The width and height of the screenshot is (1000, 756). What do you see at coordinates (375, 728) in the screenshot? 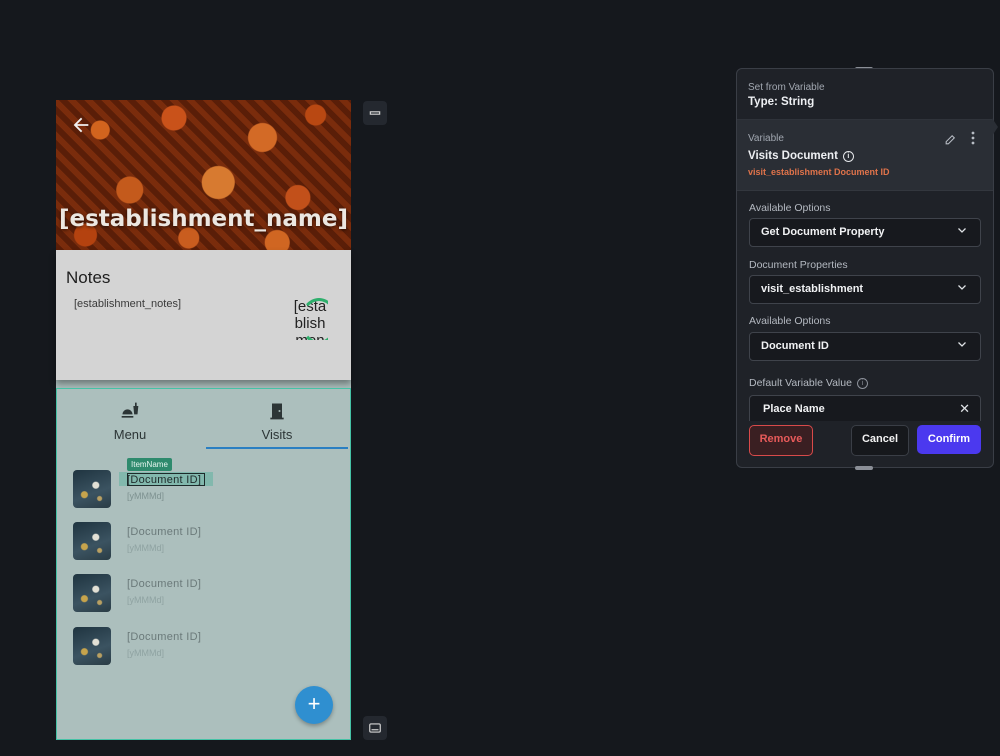
I see `keyboard-icon` at bounding box center [375, 728].